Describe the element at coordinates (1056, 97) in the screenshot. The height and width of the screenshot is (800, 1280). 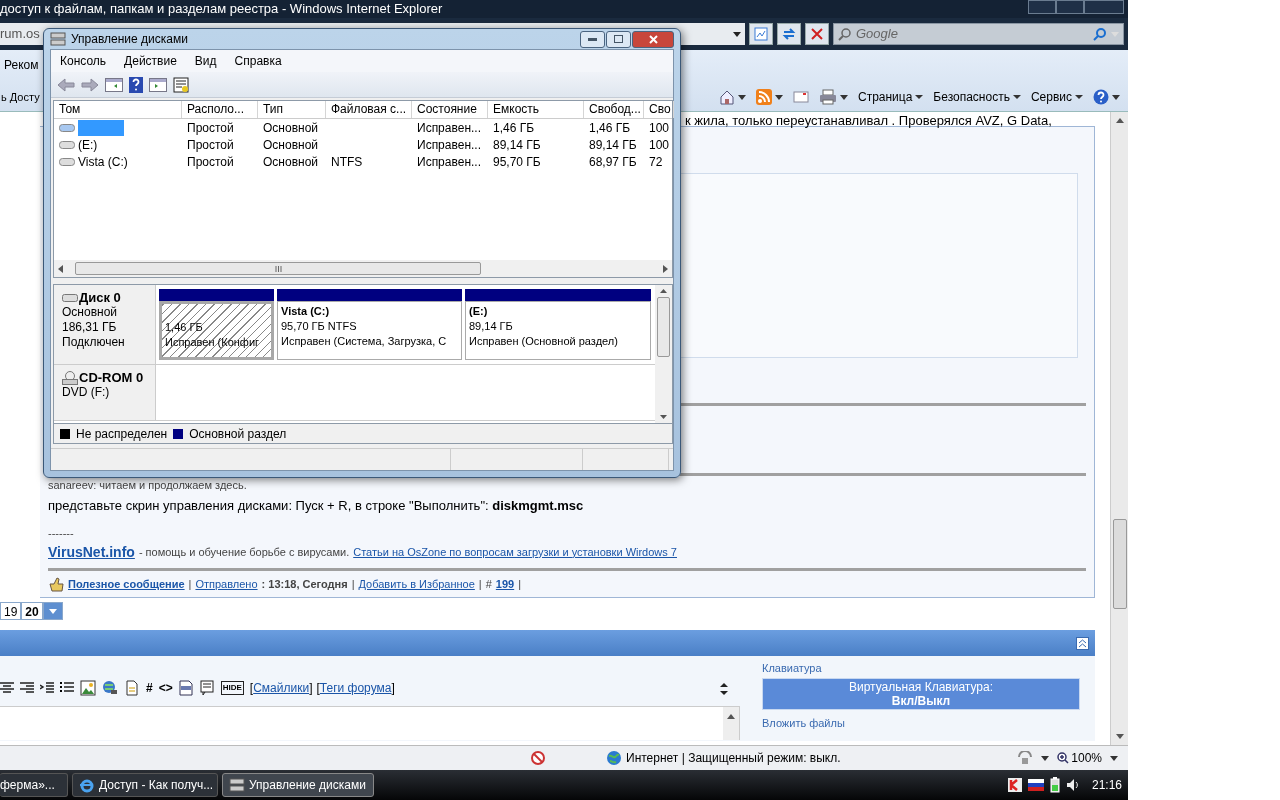
I see `menu-button: Сервис` at that location.